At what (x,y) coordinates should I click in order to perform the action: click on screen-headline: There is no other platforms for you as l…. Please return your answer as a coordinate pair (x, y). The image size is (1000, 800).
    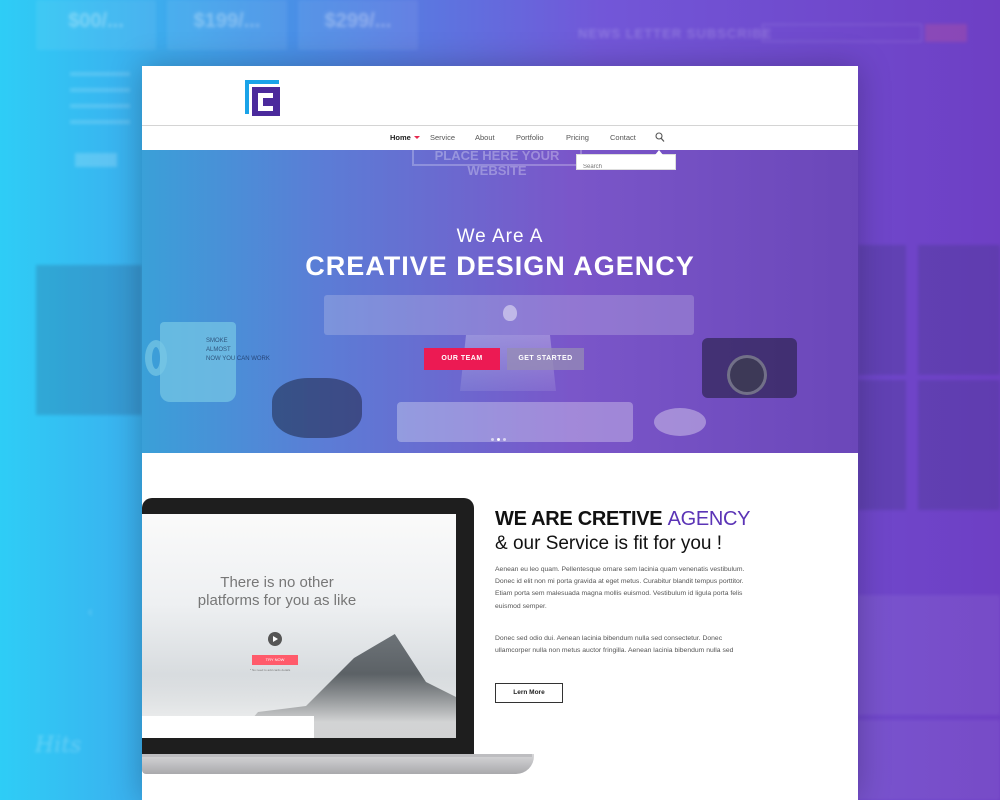
    Looking at the image, I should click on (277, 592).